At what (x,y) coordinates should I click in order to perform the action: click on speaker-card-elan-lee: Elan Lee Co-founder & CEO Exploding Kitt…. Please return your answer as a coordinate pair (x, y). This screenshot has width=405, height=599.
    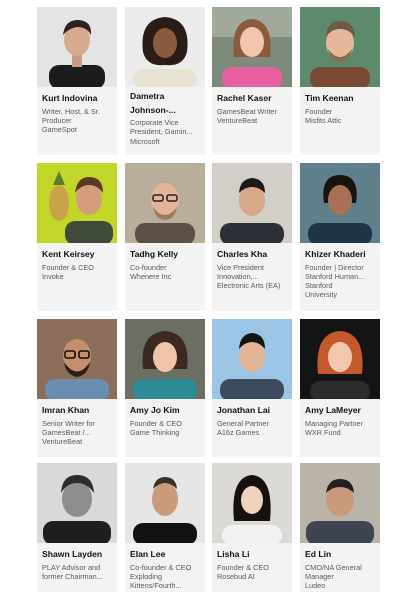
    Looking at the image, I should click on (165, 527).